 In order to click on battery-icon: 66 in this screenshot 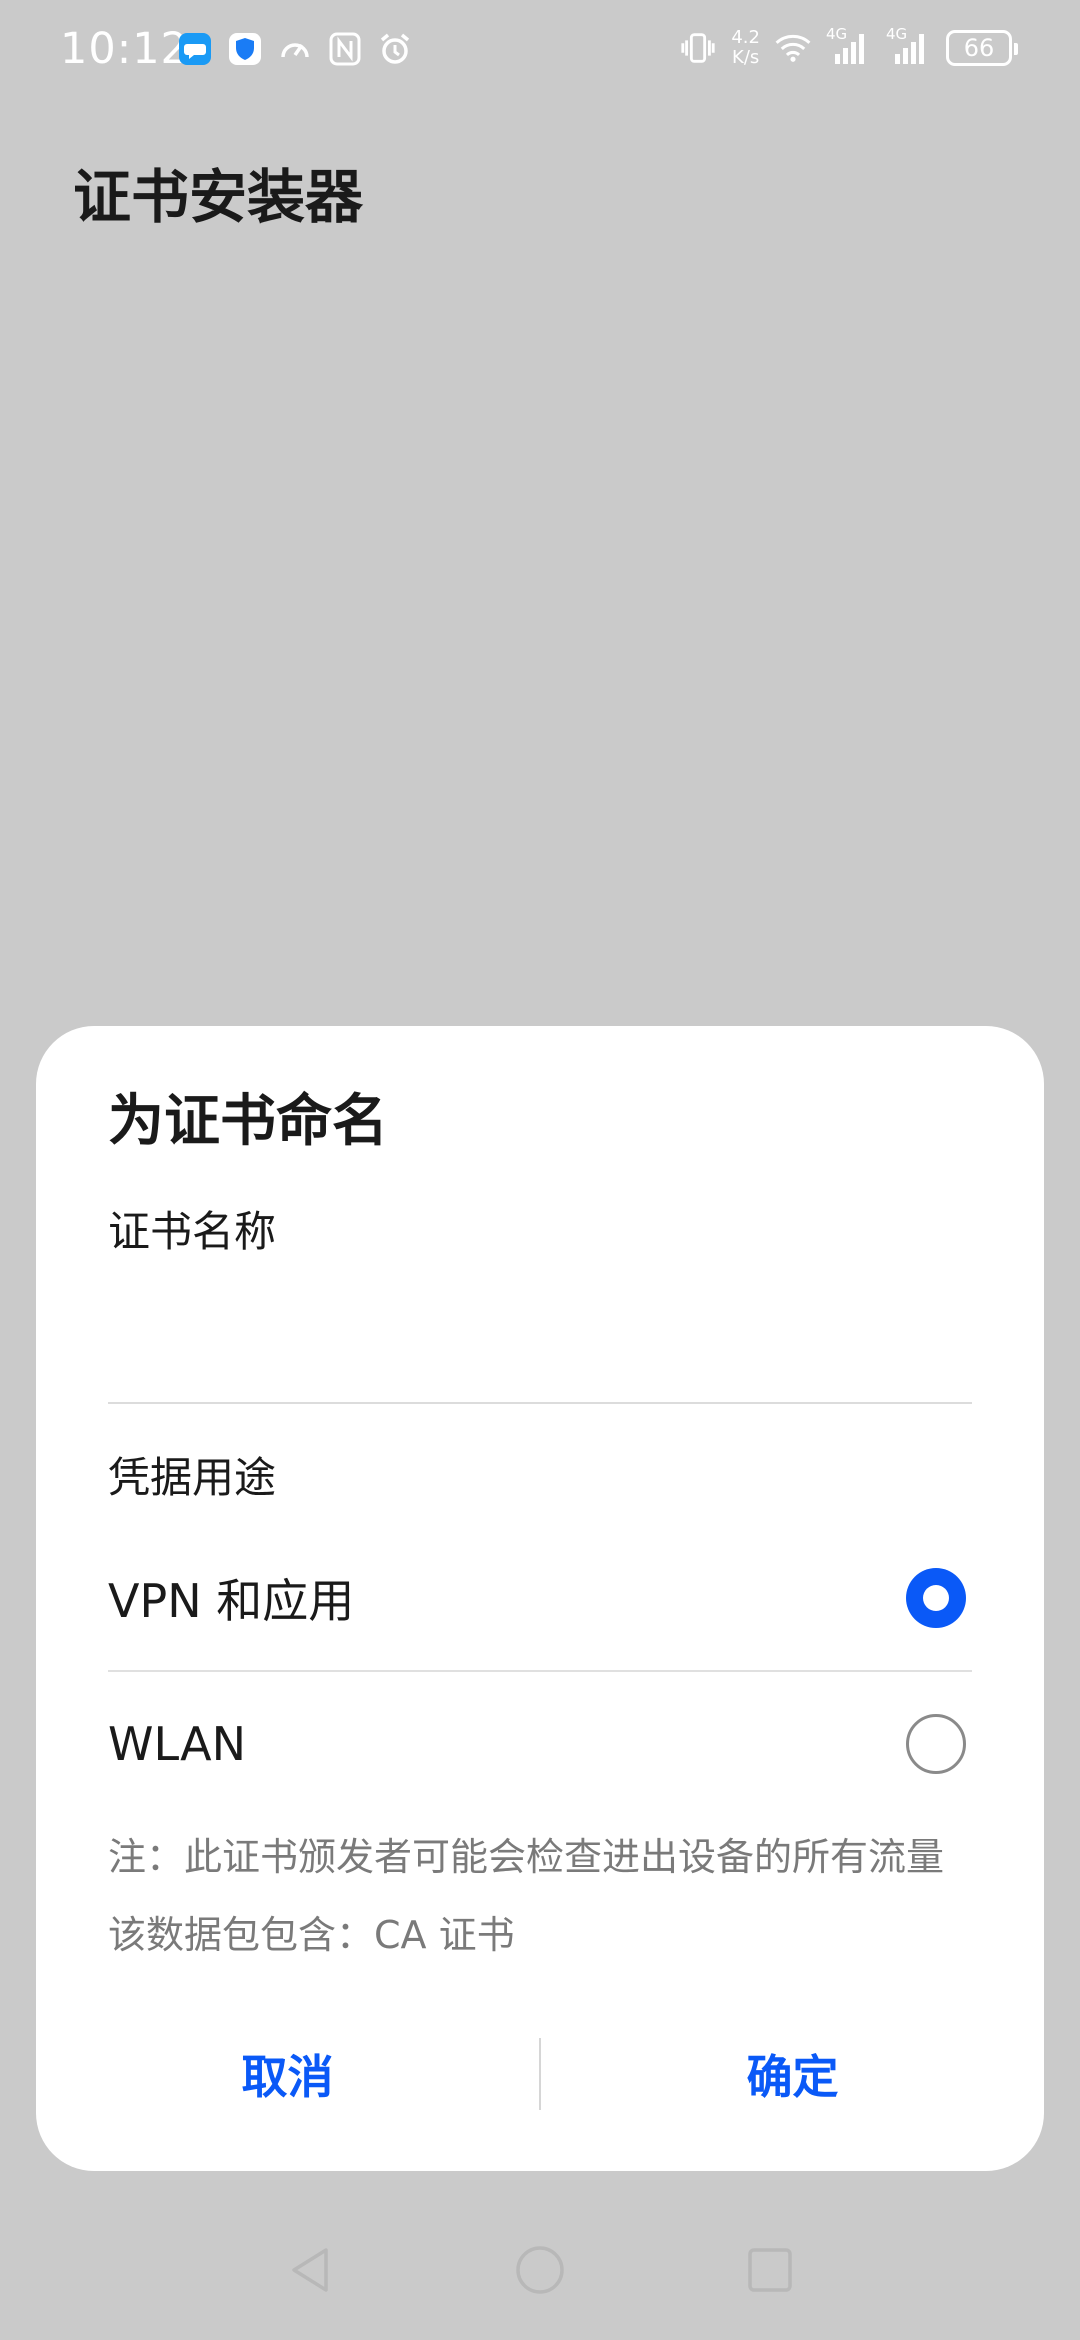, I will do `click(982, 48)`.